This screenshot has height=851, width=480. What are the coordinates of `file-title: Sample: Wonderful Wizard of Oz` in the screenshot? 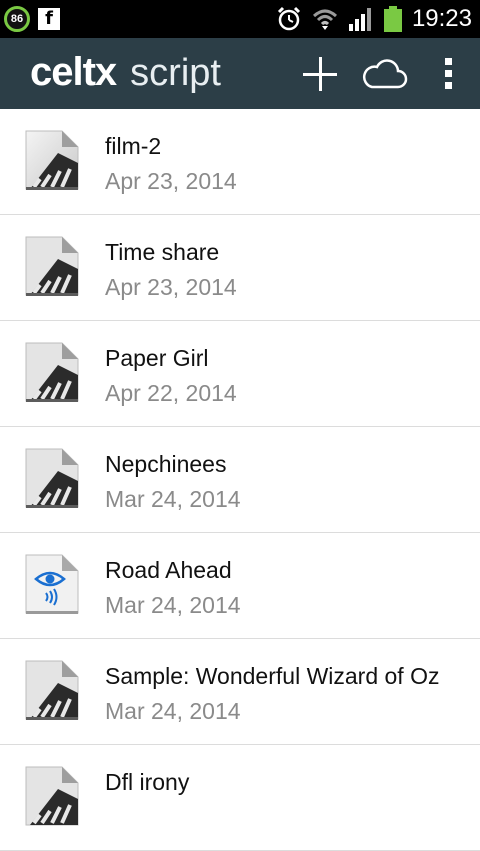 It's located at (272, 676).